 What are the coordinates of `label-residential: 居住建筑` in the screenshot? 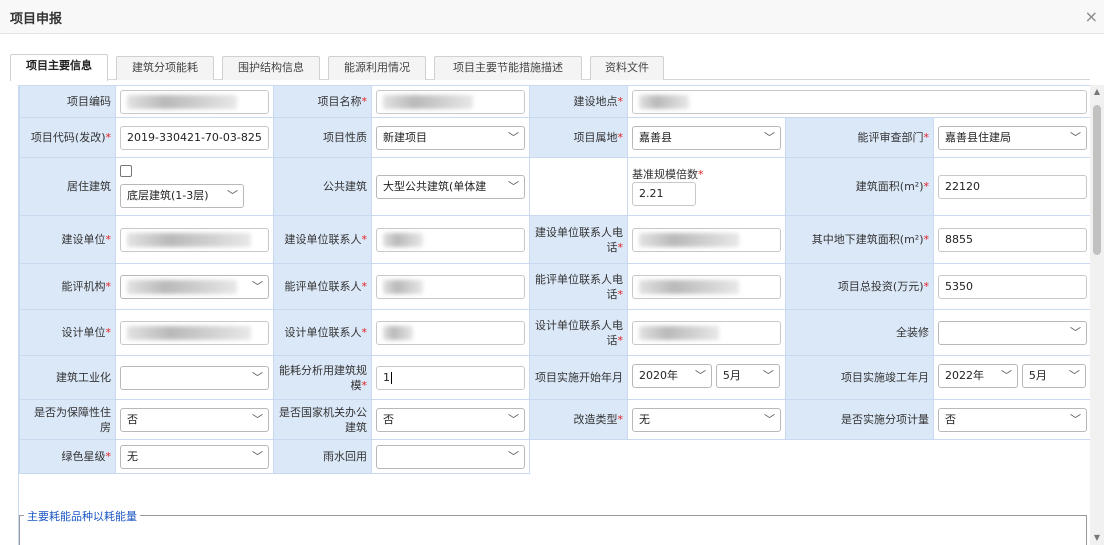 It's located at (67, 186).